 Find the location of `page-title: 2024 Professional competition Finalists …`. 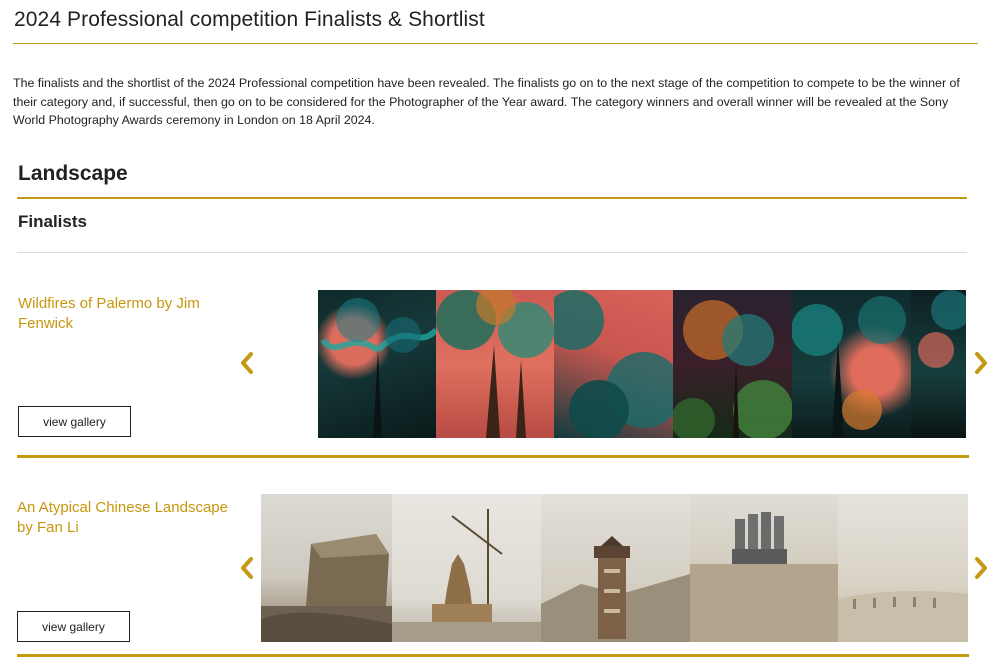

page-title: 2024 Professional competition Finalists … is located at coordinates (249, 19).